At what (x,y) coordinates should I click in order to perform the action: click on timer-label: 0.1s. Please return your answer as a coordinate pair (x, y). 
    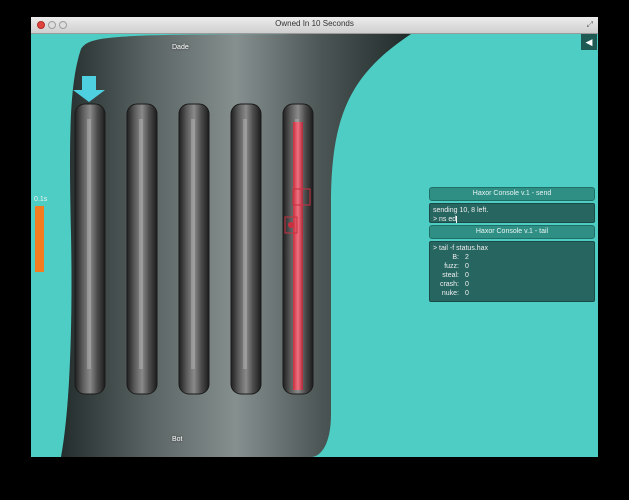
    Looking at the image, I should click on (41, 199).